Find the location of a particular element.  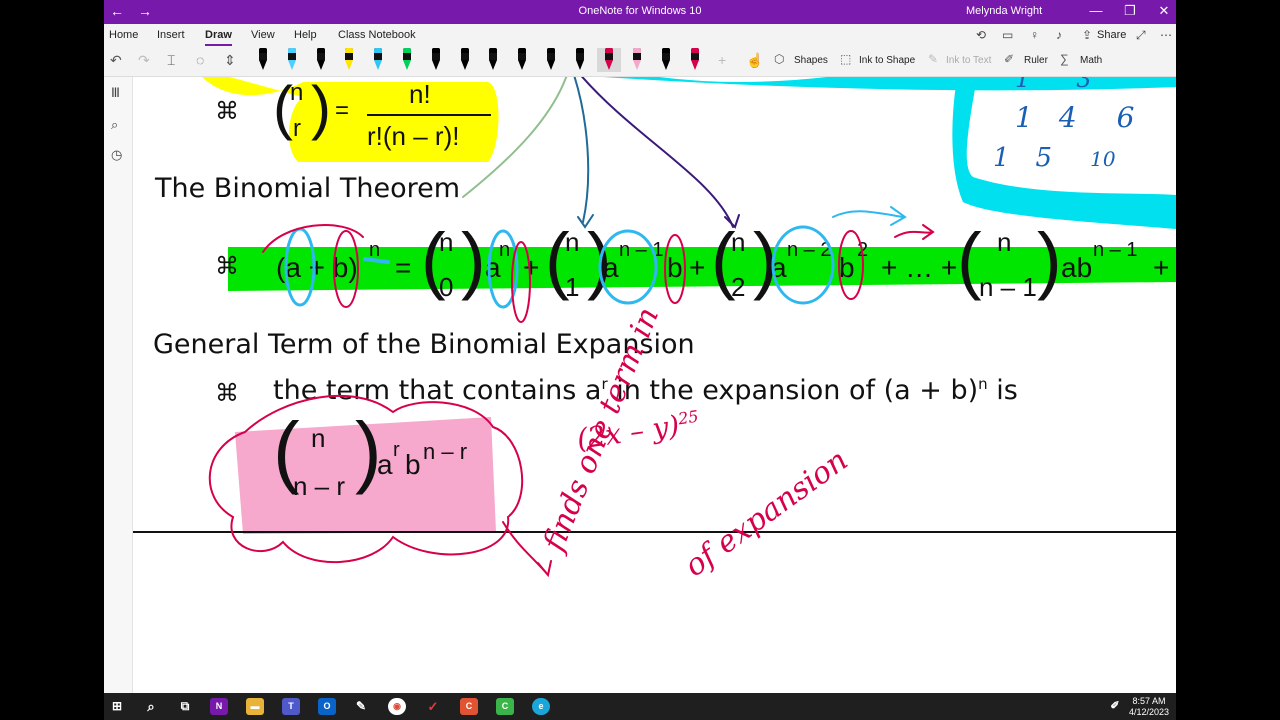

more-icon: ⋯ is located at coordinates (1166, 35).